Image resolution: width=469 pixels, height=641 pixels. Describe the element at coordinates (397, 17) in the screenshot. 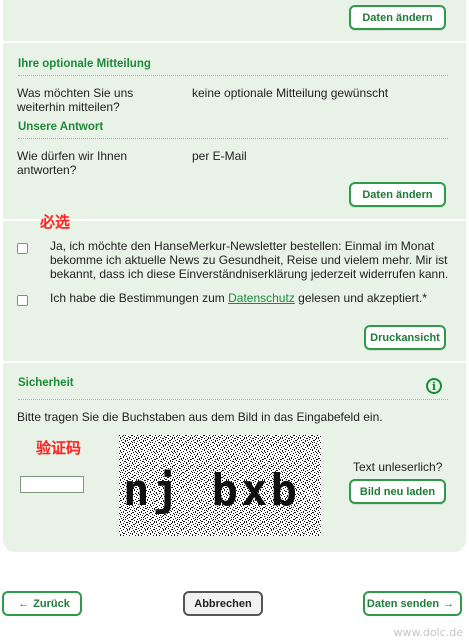

I see `edit-data-button-top: Daten ändern` at that location.